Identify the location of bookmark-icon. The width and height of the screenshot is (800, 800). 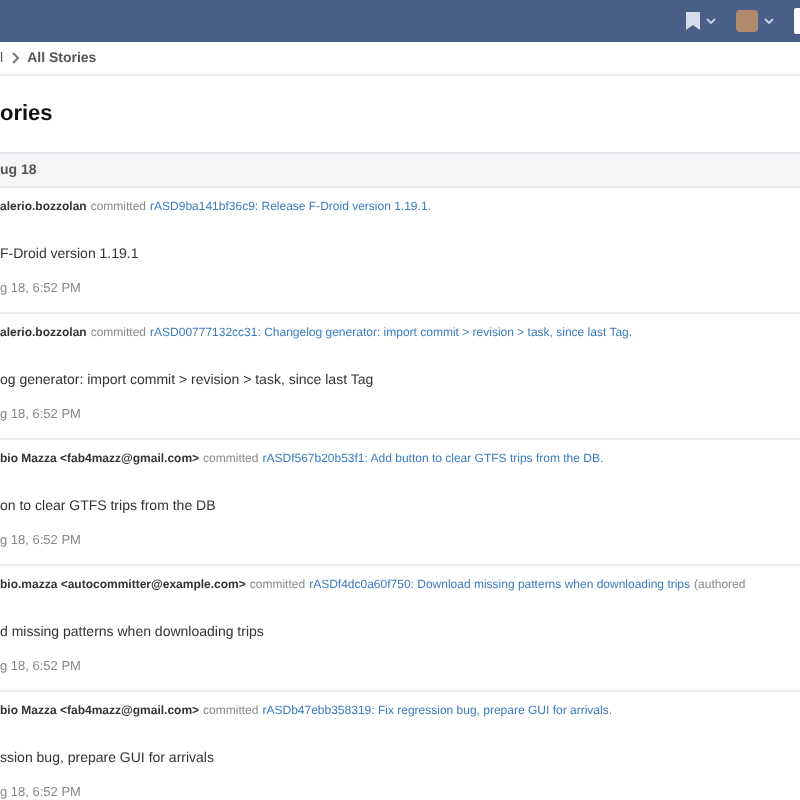
(693, 21).